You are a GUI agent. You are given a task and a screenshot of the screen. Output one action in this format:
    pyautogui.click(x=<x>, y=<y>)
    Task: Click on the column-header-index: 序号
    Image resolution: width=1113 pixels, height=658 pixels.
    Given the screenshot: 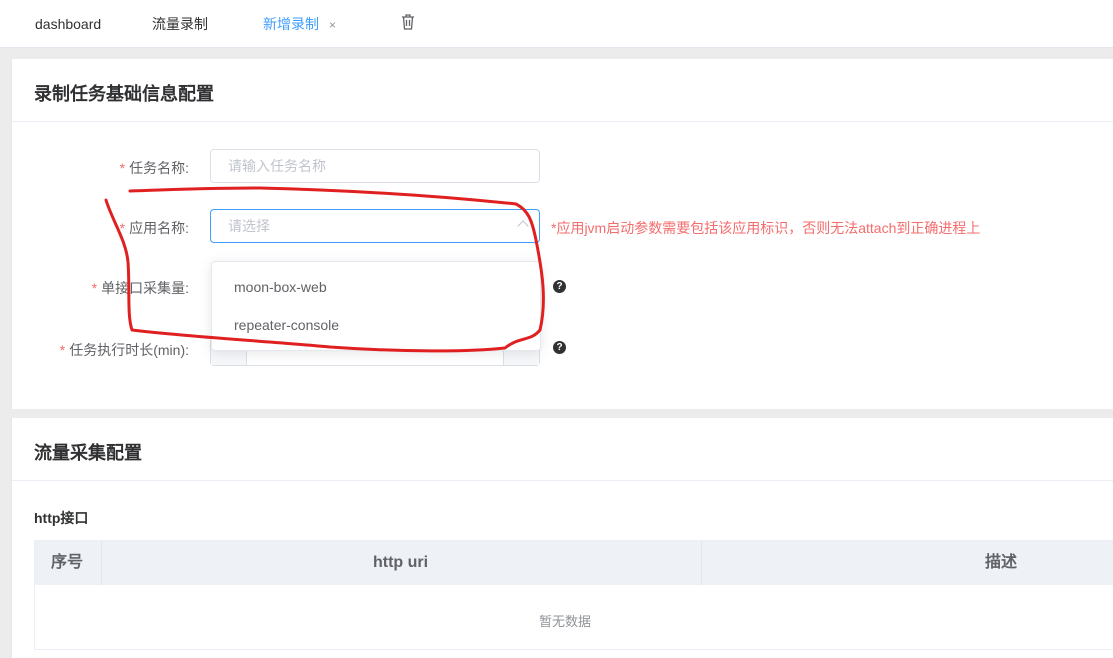 What is the action you would take?
    pyautogui.click(x=67, y=562)
    